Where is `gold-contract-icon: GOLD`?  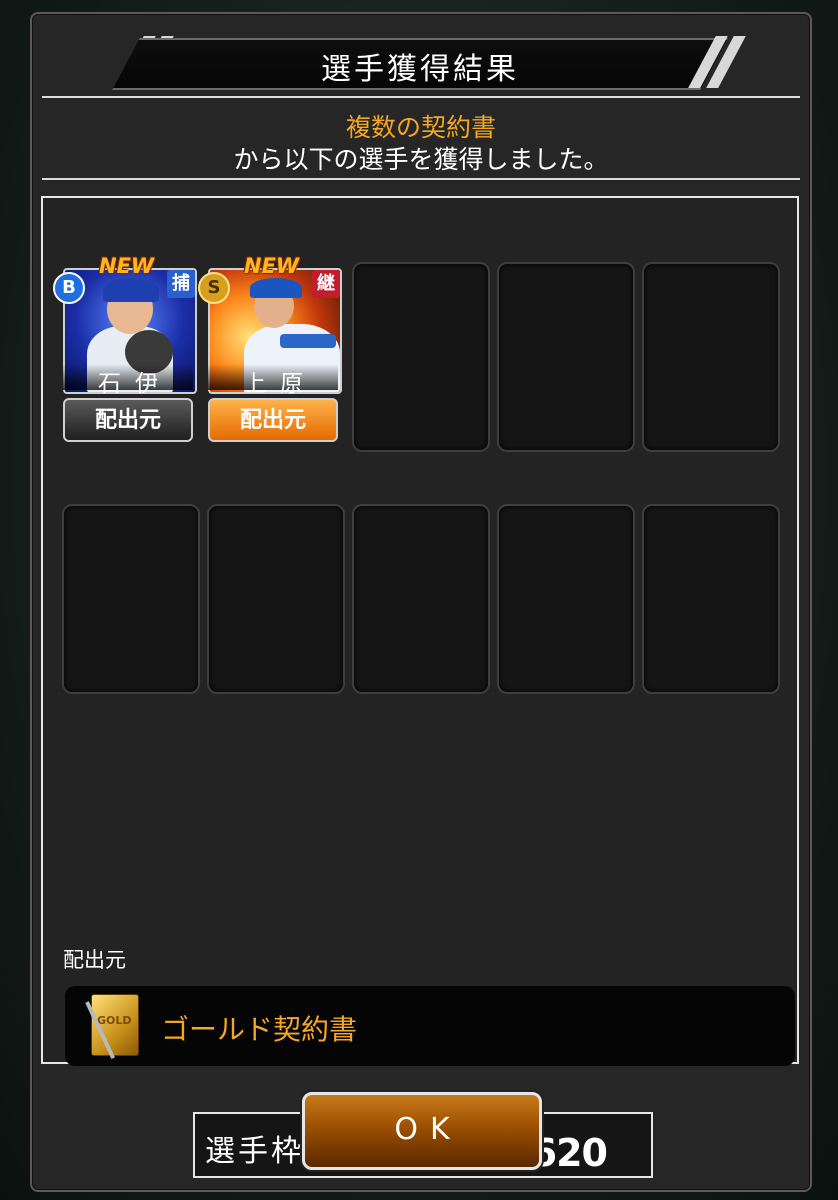
gold-contract-icon: GOLD is located at coordinates (112, 1027).